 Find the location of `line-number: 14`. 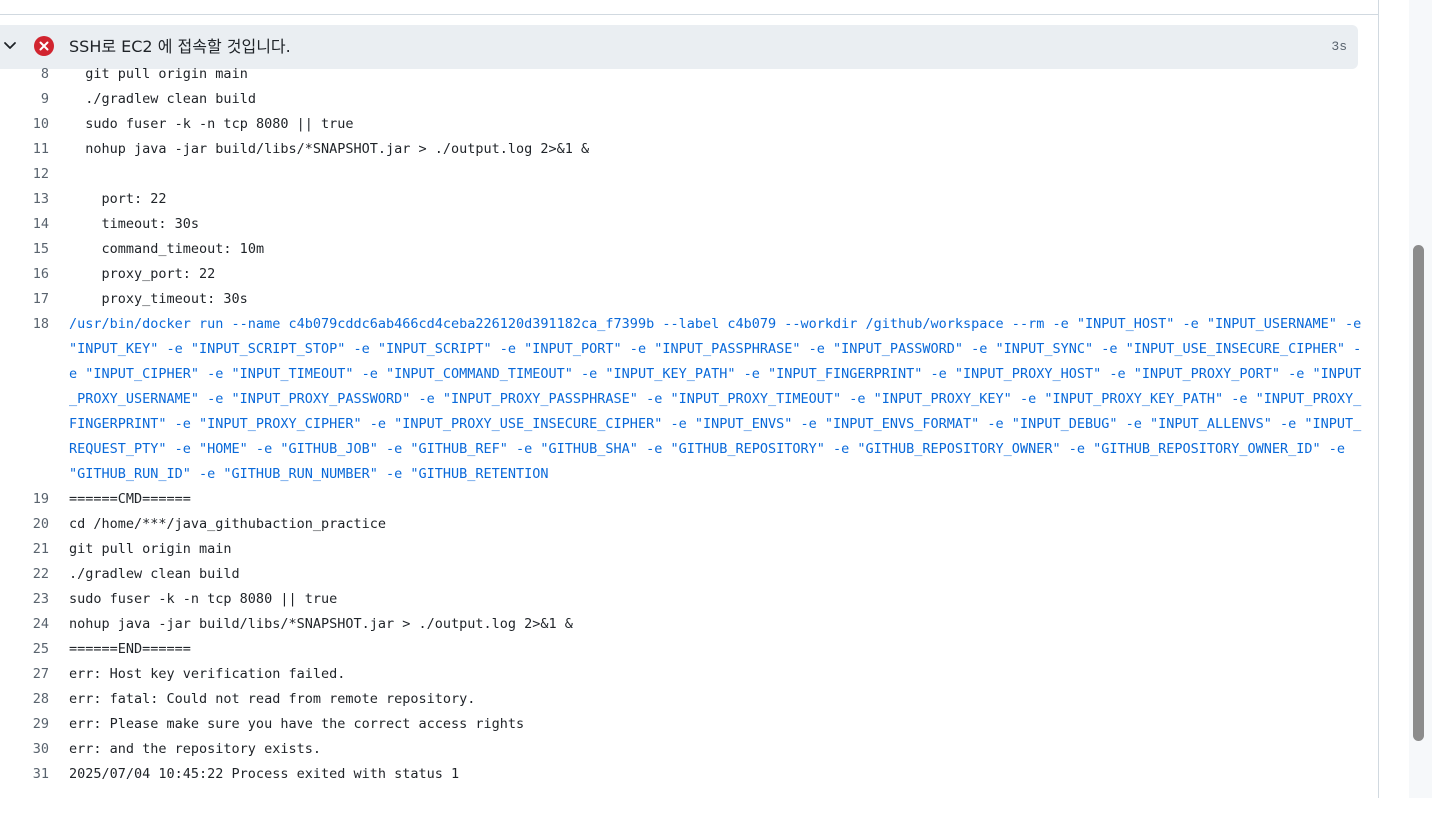

line-number: 14 is located at coordinates (24, 224).